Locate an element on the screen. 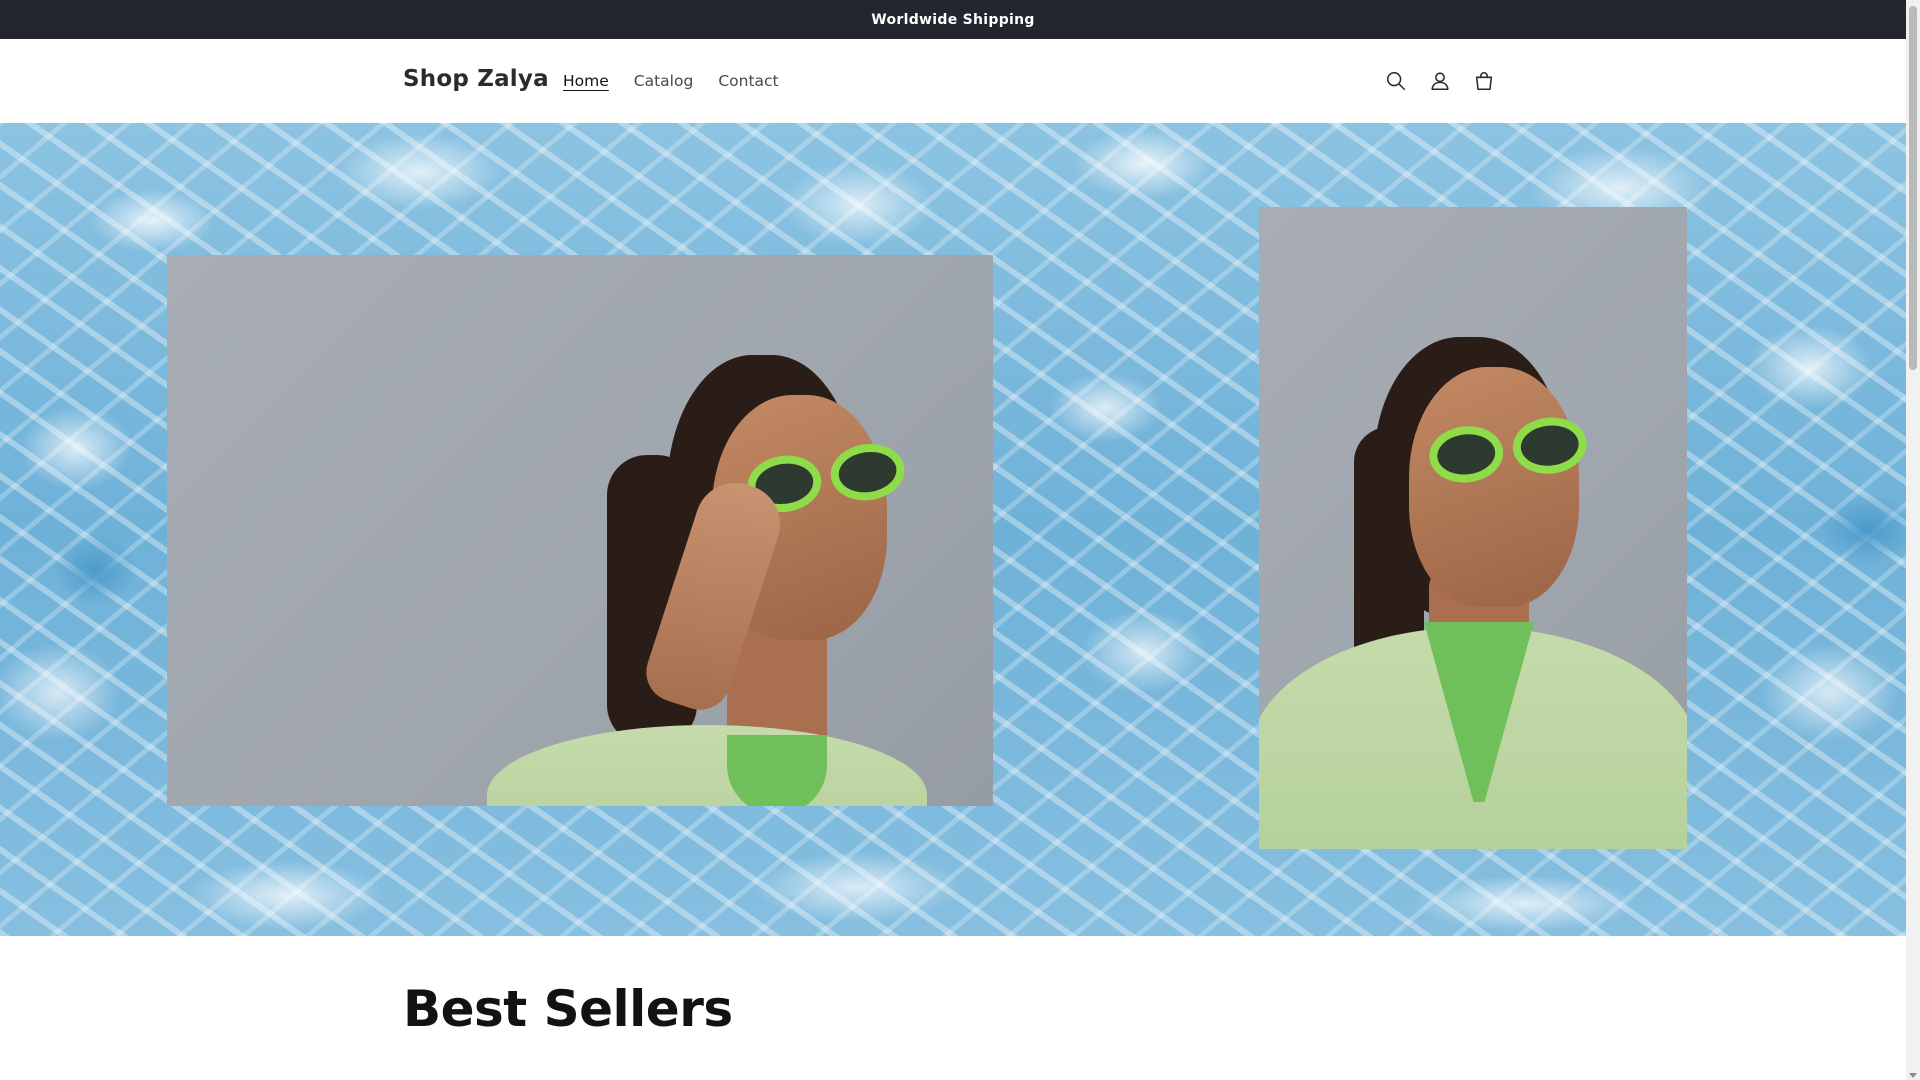  announcement-text: Worldwide Shipping is located at coordinates (953, 19).